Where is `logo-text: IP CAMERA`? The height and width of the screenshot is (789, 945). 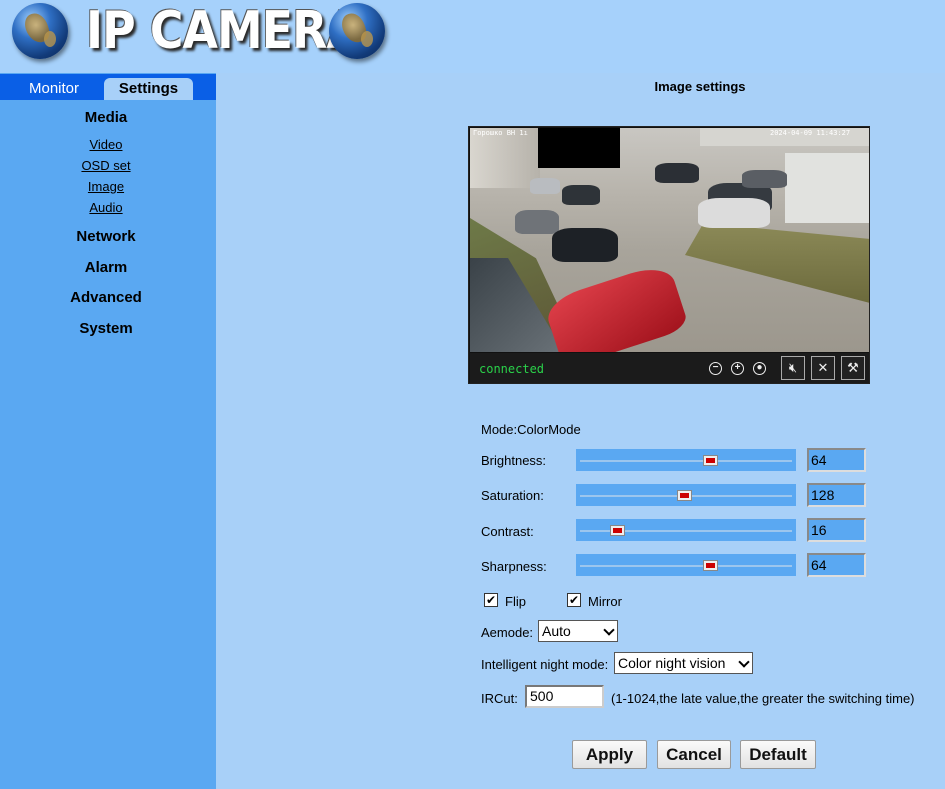
logo-text: IP CAMERA is located at coordinates (224, 31).